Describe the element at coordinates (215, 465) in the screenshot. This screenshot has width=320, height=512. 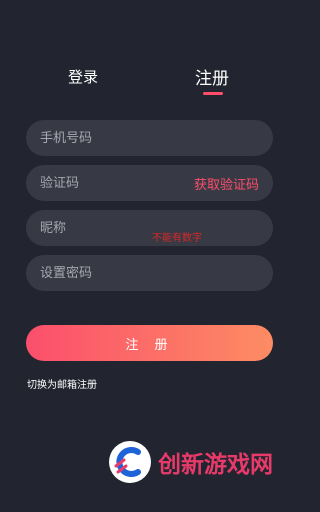
I see `watermark-text: 创新游戏网` at that location.